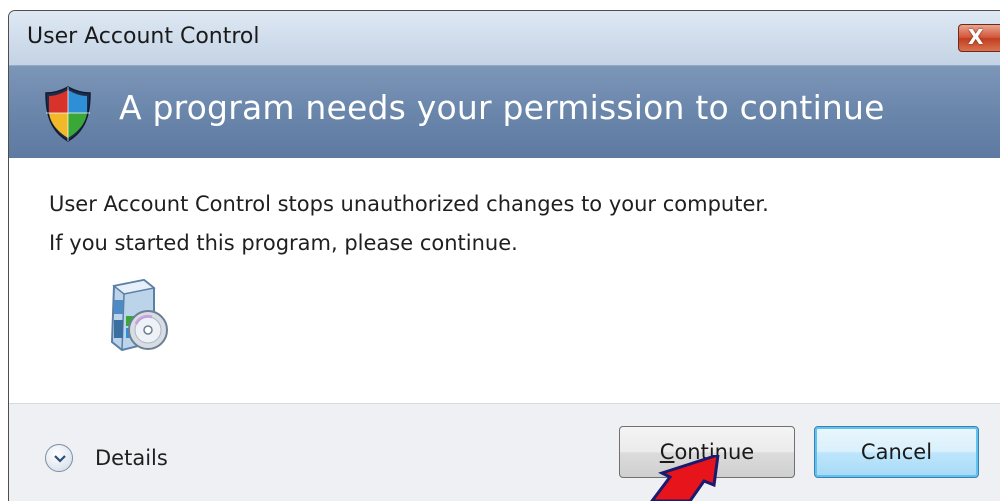  Describe the element at coordinates (139, 315) in the screenshot. I see `software-box-icon` at that location.